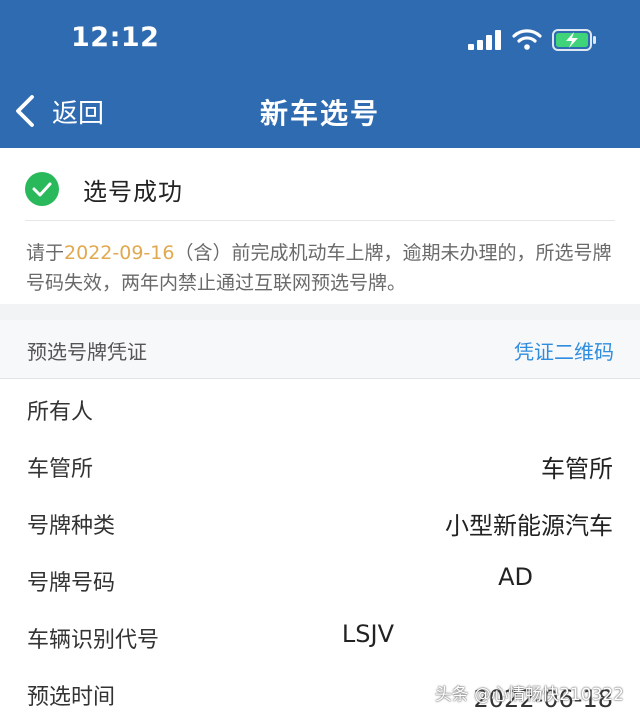 This screenshot has width=640, height=722. What do you see at coordinates (574, 40) in the screenshot?
I see `battery-charging-icon` at bounding box center [574, 40].